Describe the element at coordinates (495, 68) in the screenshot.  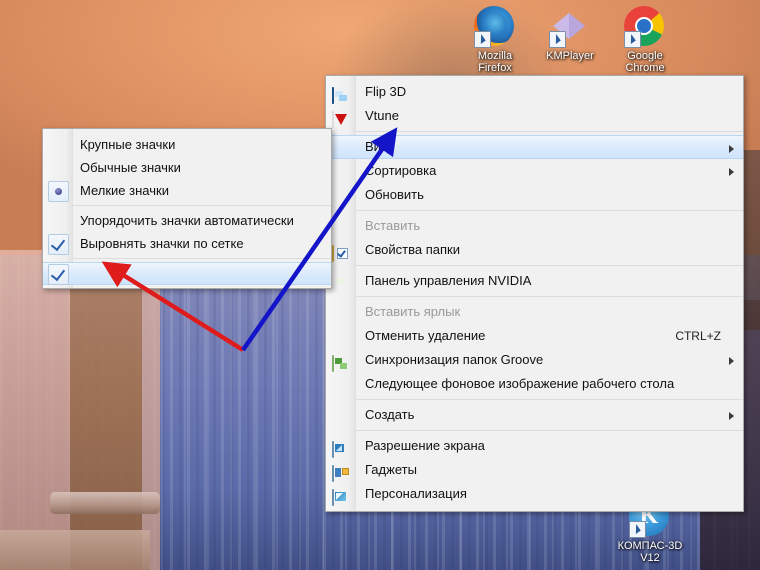
I see `desktop-icon-label-2: Firefox` at that location.